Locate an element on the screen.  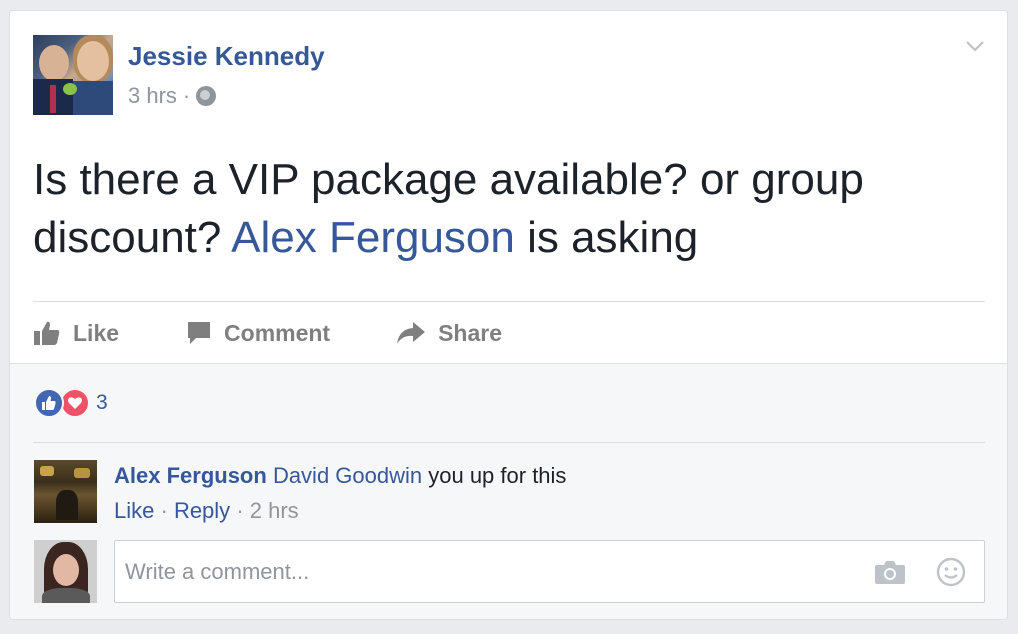
comment-button: Comment is located at coordinates (258, 333).